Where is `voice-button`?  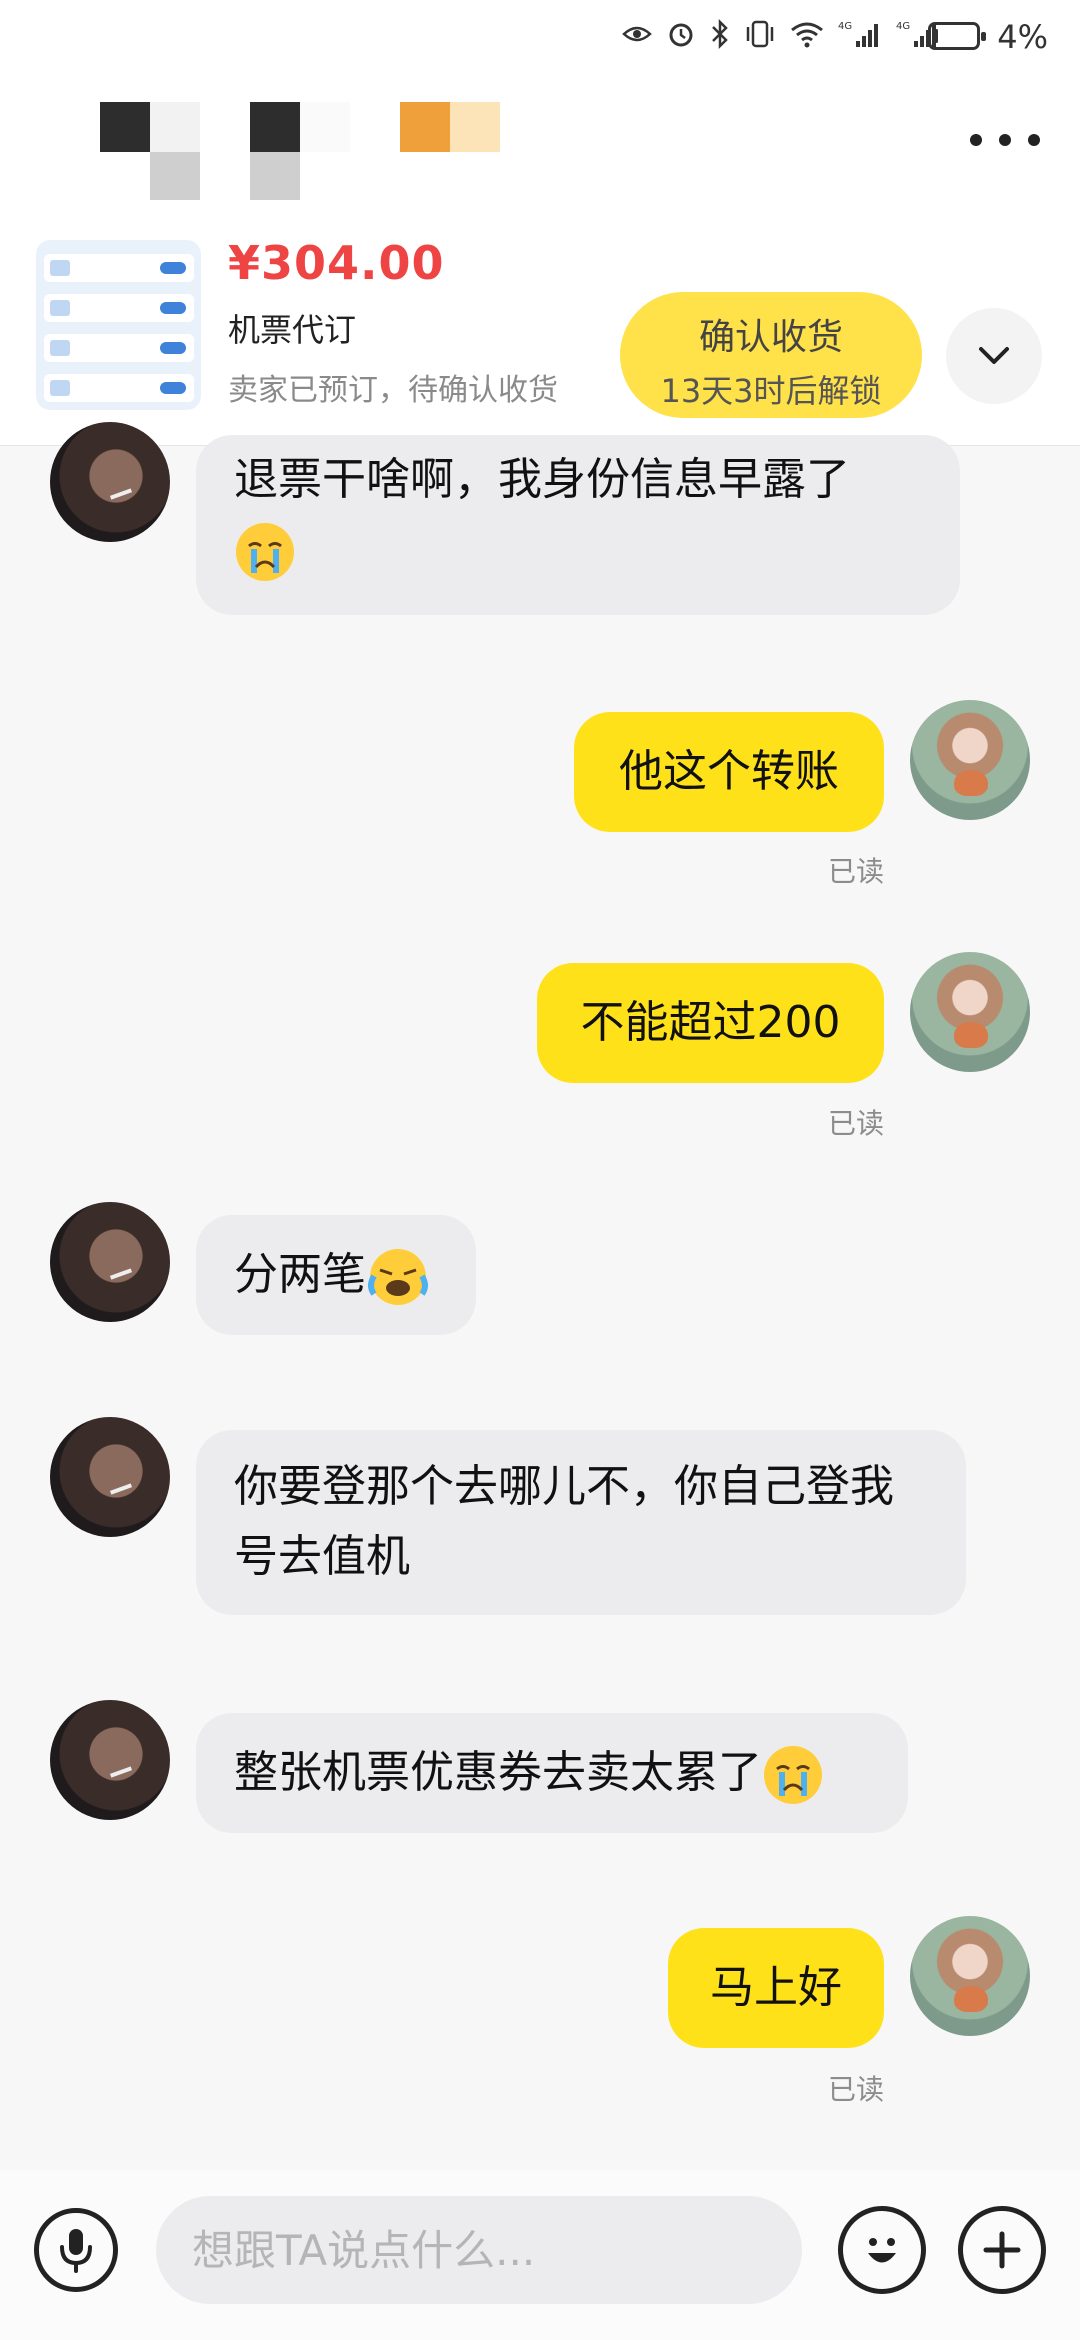
voice-button is located at coordinates (76, 2250).